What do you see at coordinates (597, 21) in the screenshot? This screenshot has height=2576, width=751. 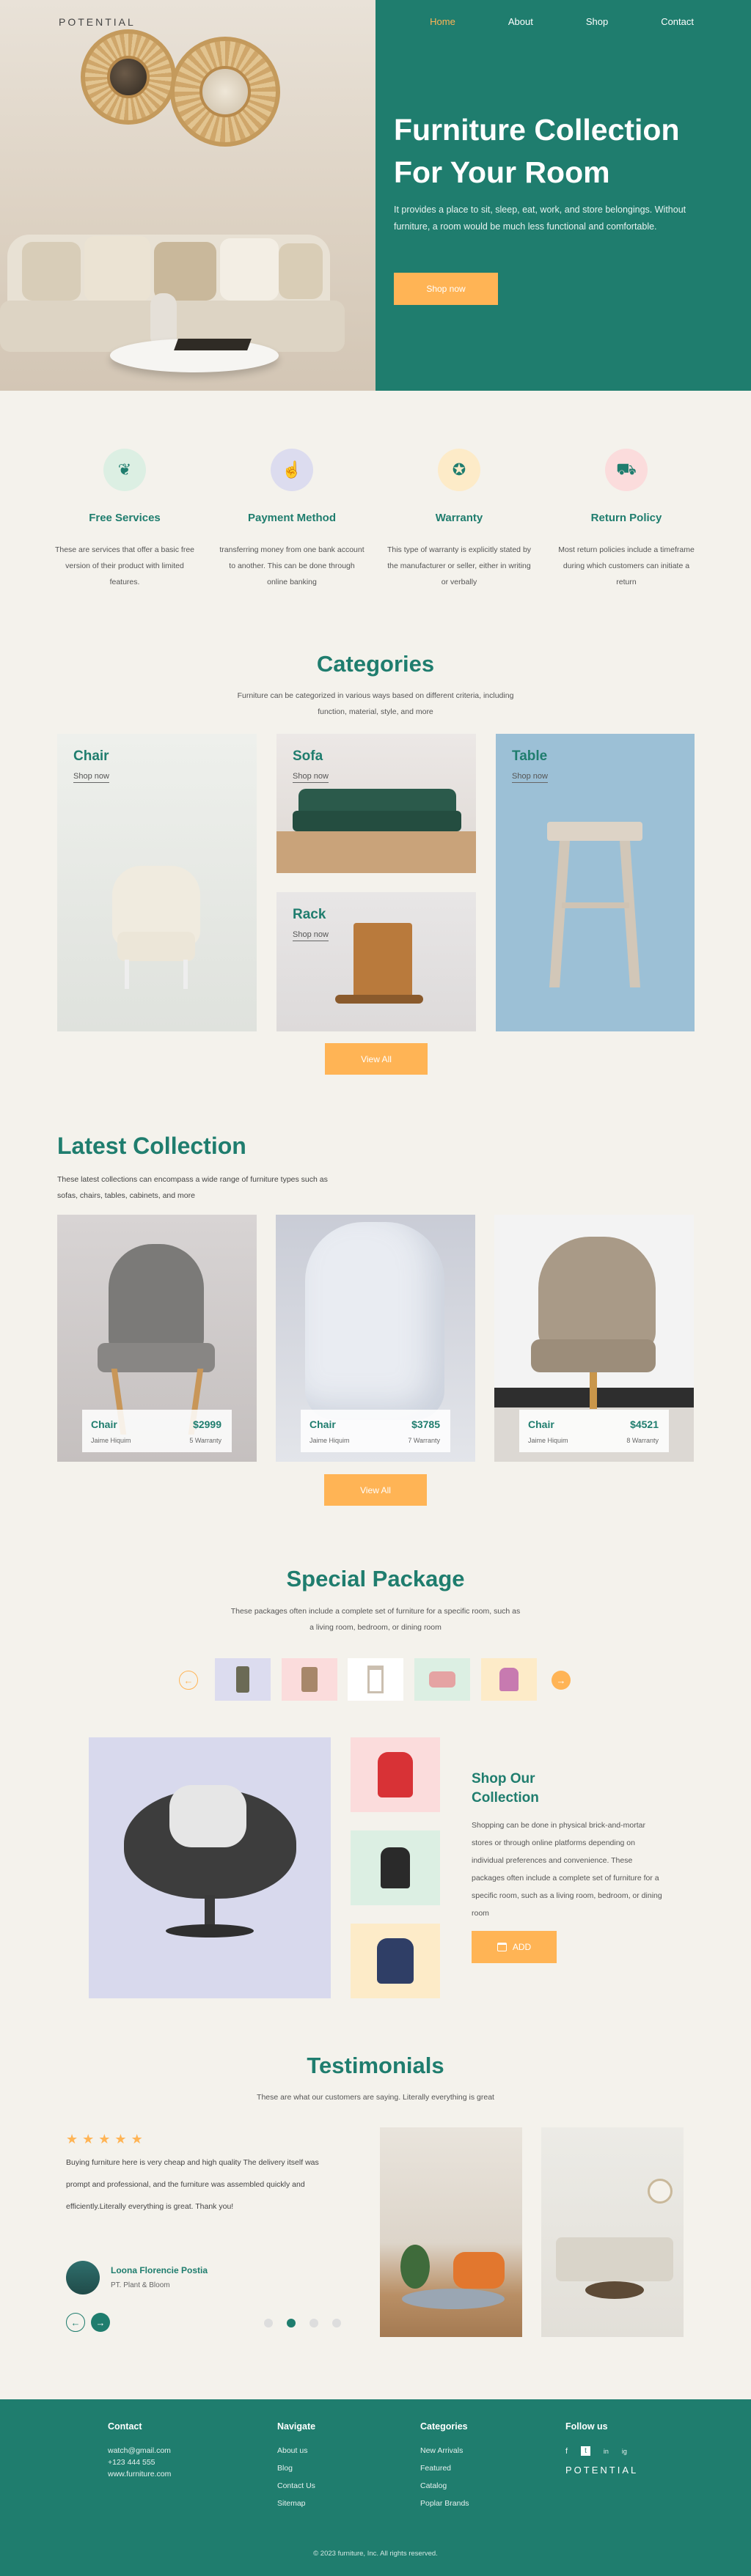 I see `nav-shop: Shop` at bounding box center [597, 21].